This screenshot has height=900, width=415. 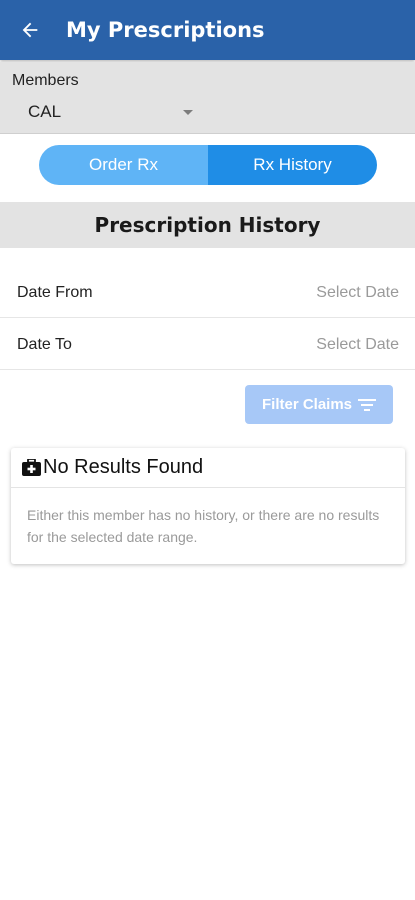 What do you see at coordinates (367, 404) in the screenshot?
I see `filter-lines-icon` at bounding box center [367, 404].